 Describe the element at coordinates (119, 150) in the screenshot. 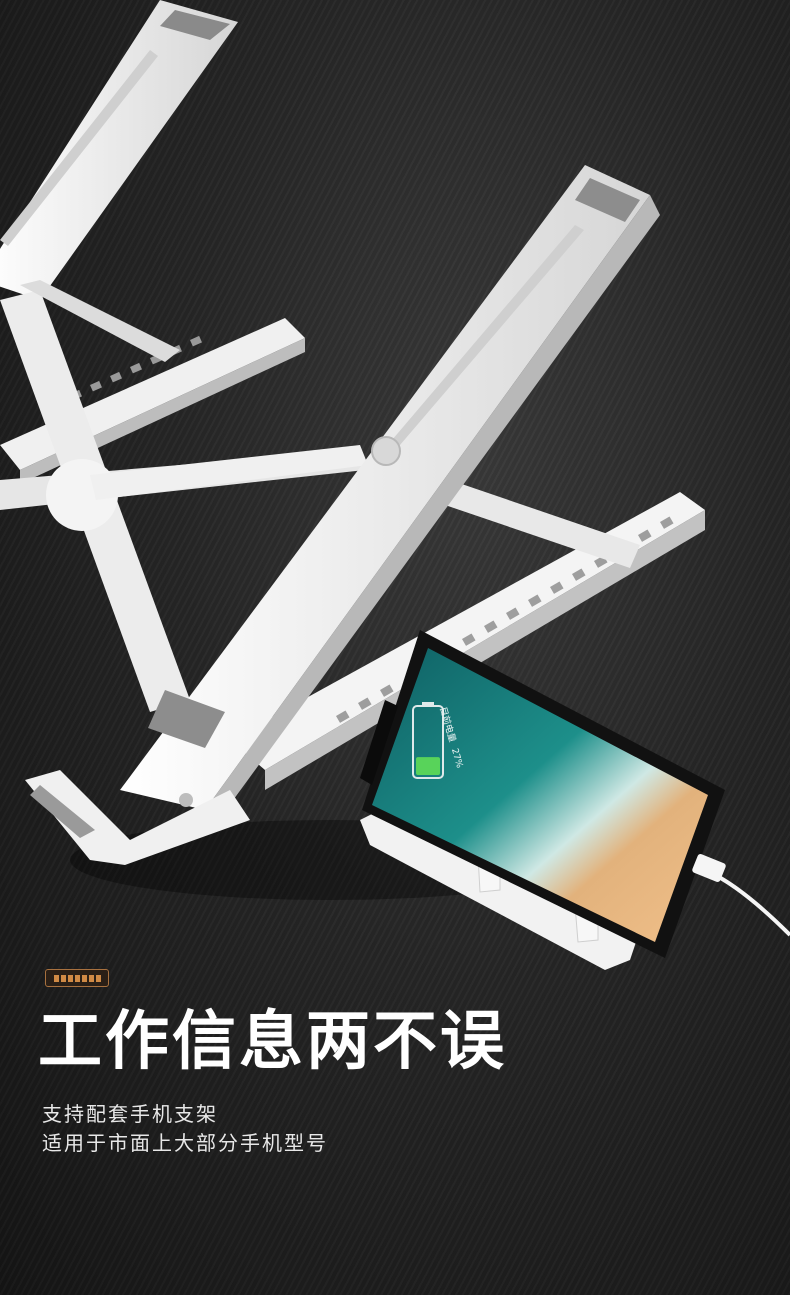

I see `back-arm` at that location.